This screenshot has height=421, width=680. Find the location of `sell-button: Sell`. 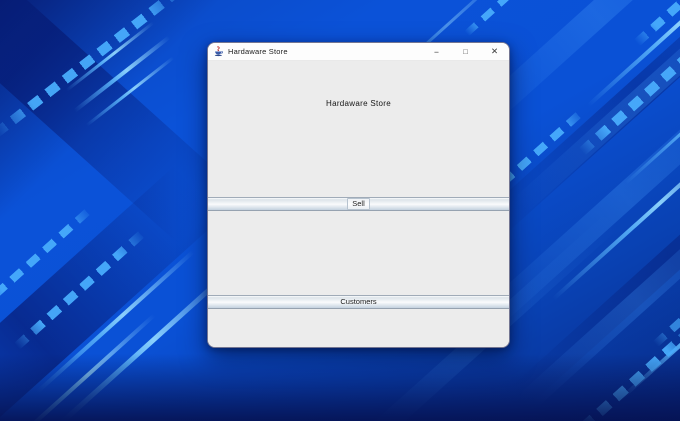

sell-button: Sell is located at coordinates (358, 204).